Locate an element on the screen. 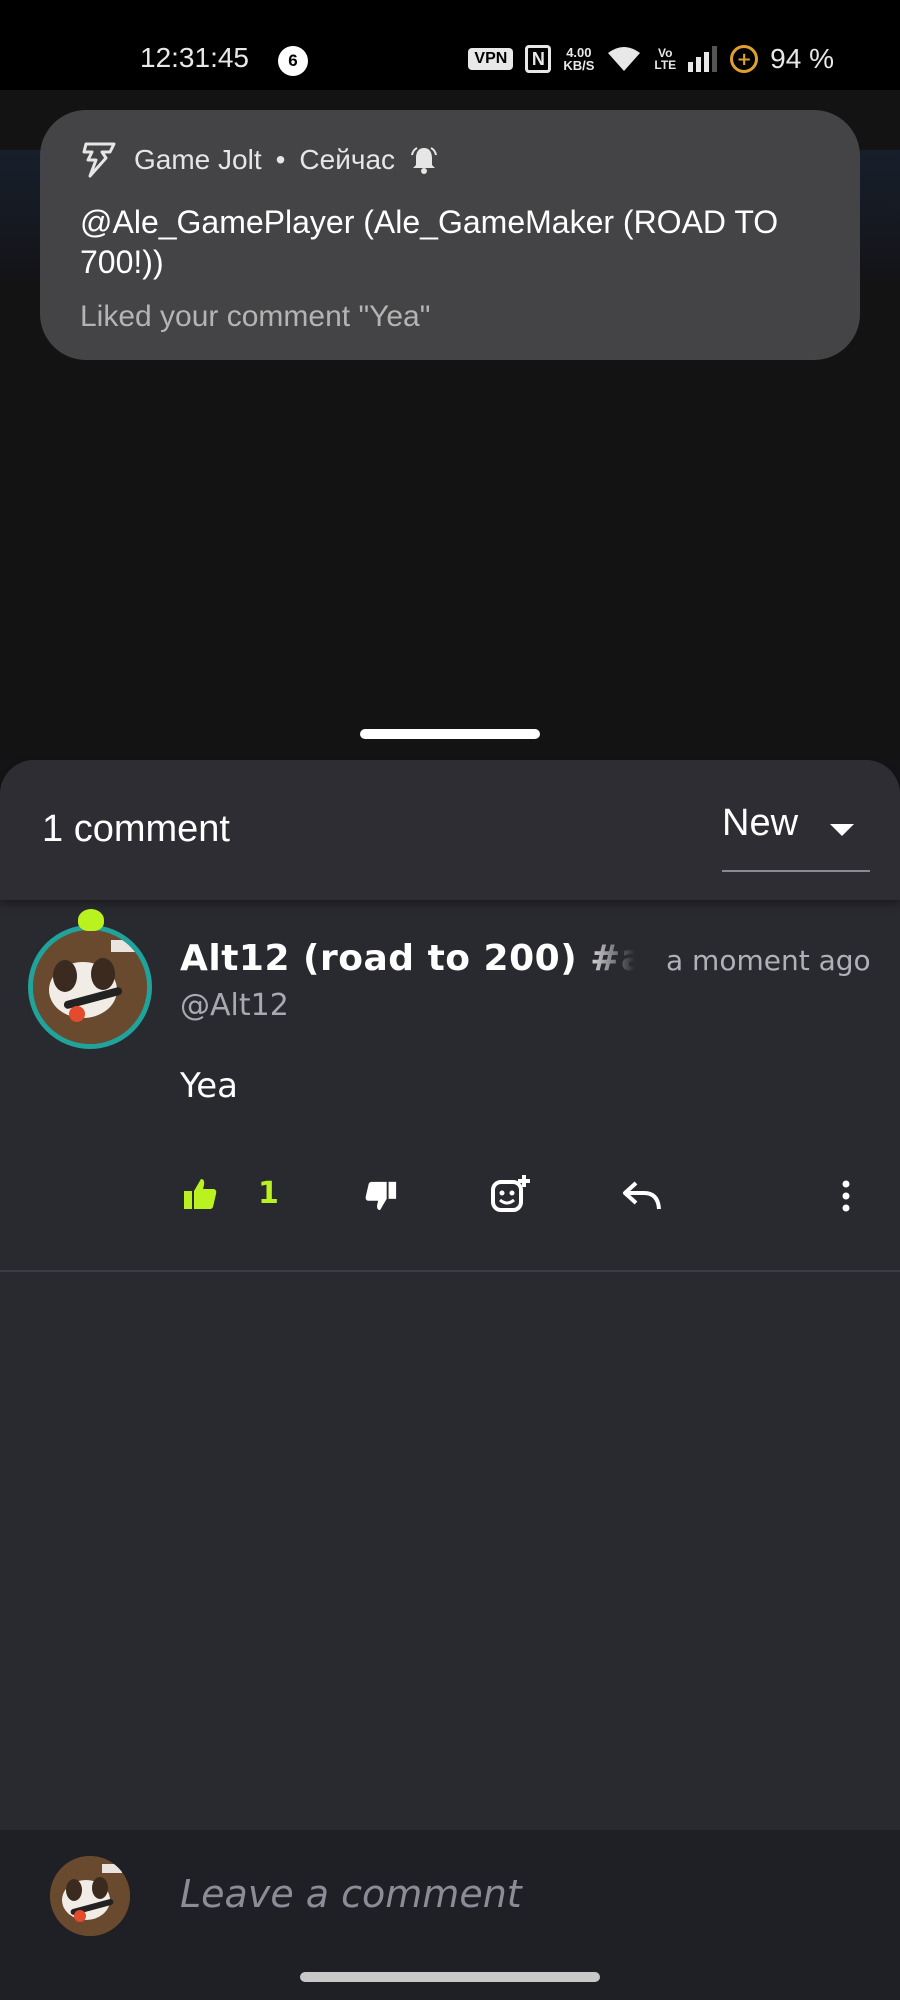 The width and height of the screenshot is (900, 2000). thumbs-up-icon is located at coordinates (200, 1194).